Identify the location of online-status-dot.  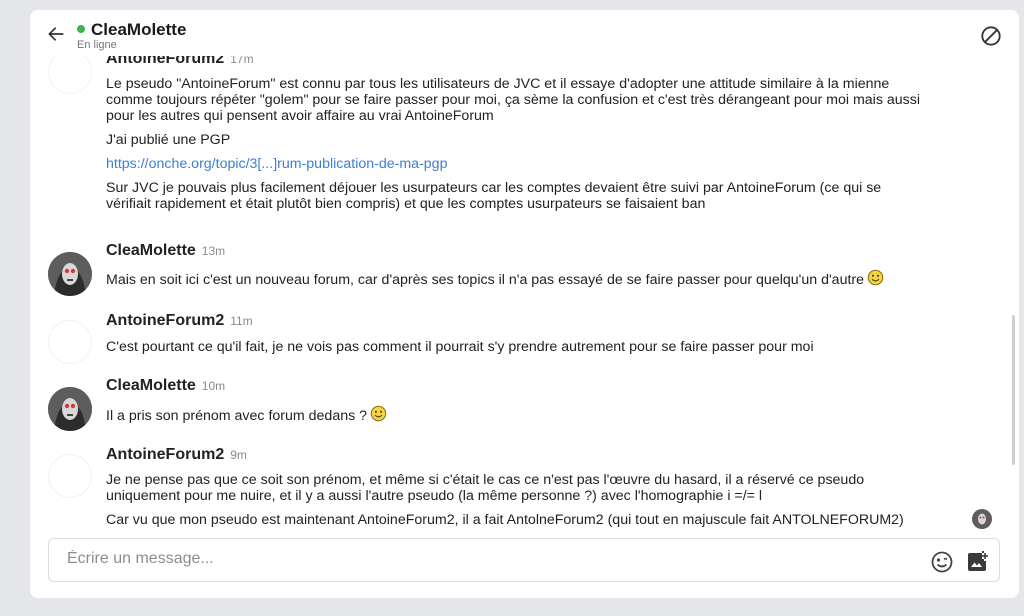
(81, 29).